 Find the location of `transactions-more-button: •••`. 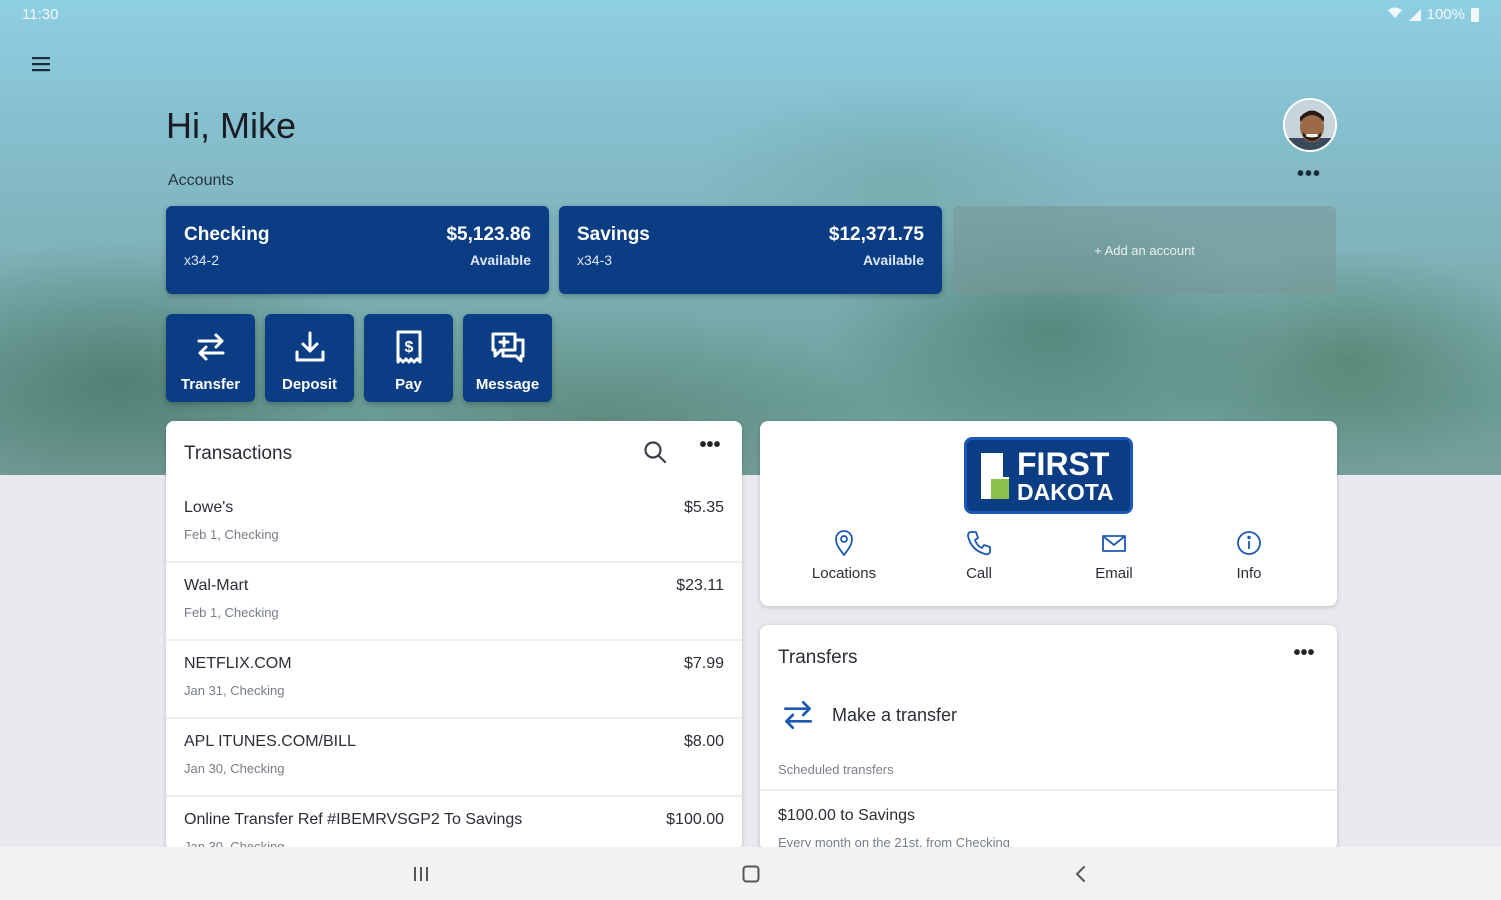

transactions-more-button: ••• is located at coordinates (710, 448).